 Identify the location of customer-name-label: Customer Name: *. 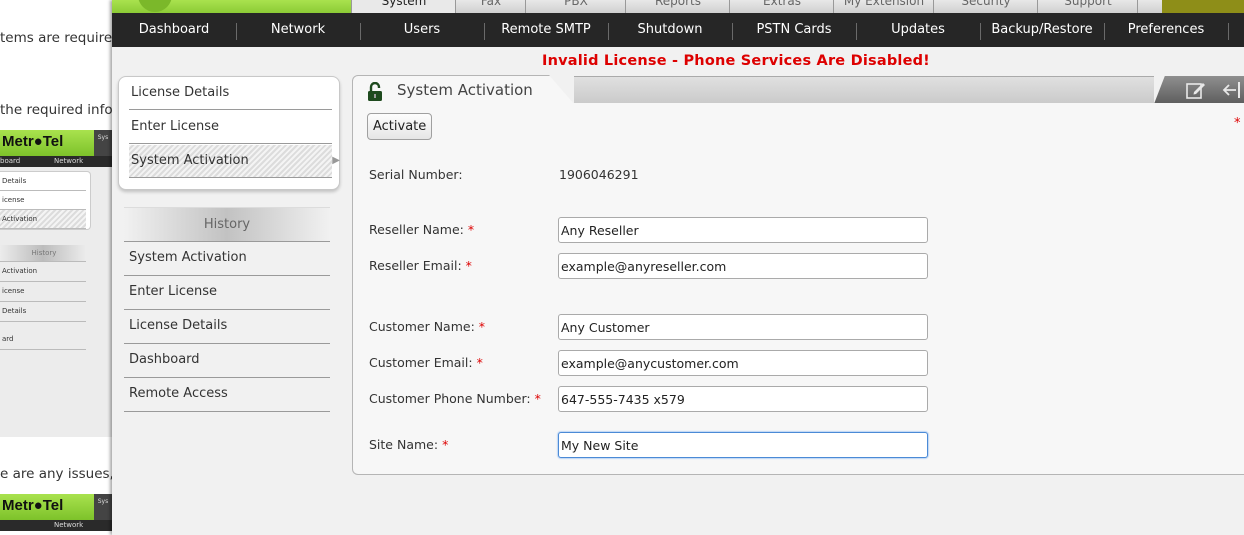
(427, 326).